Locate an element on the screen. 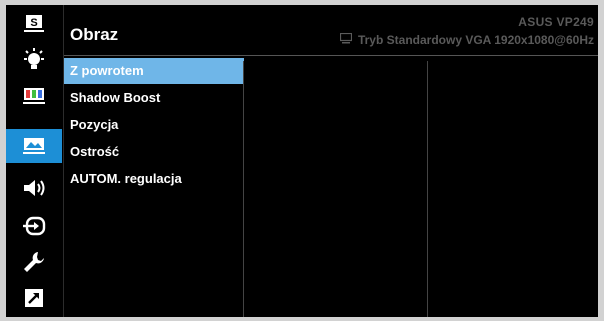  sidebar-item-sound is located at coordinates (34, 188).